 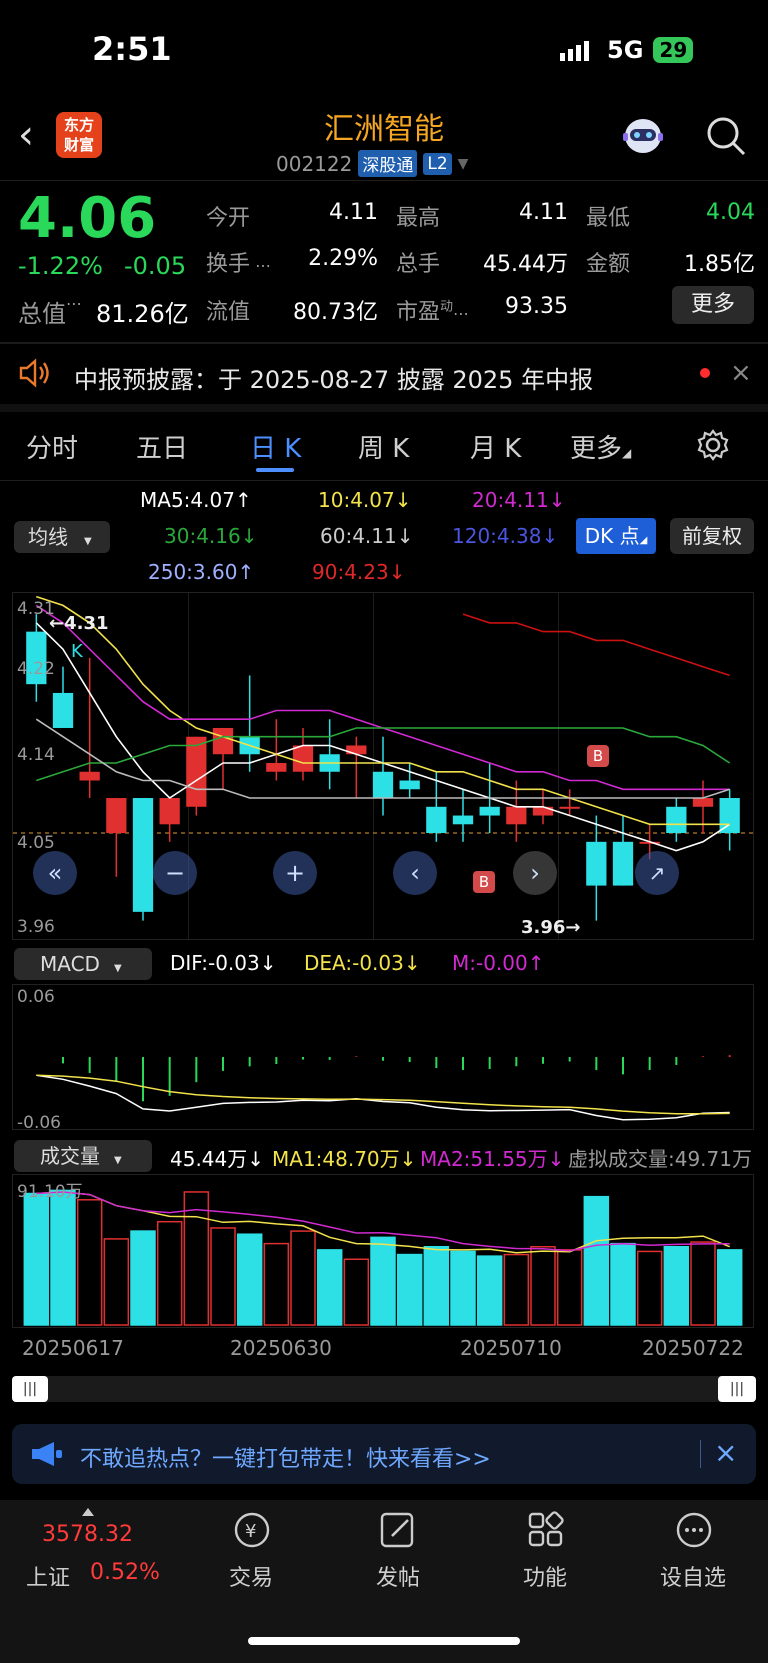 What do you see at coordinates (574, 50) in the screenshot?
I see `signal-icon` at bounding box center [574, 50].